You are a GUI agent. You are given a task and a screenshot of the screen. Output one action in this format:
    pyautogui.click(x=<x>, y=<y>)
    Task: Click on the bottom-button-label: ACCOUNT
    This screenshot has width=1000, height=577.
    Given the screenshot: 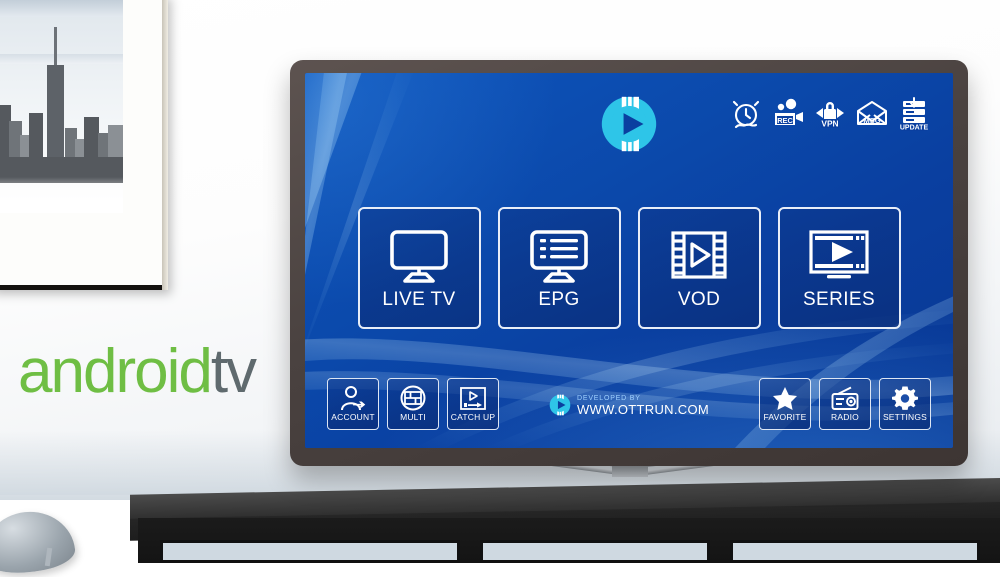 What is the action you would take?
    pyautogui.click(x=353, y=417)
    